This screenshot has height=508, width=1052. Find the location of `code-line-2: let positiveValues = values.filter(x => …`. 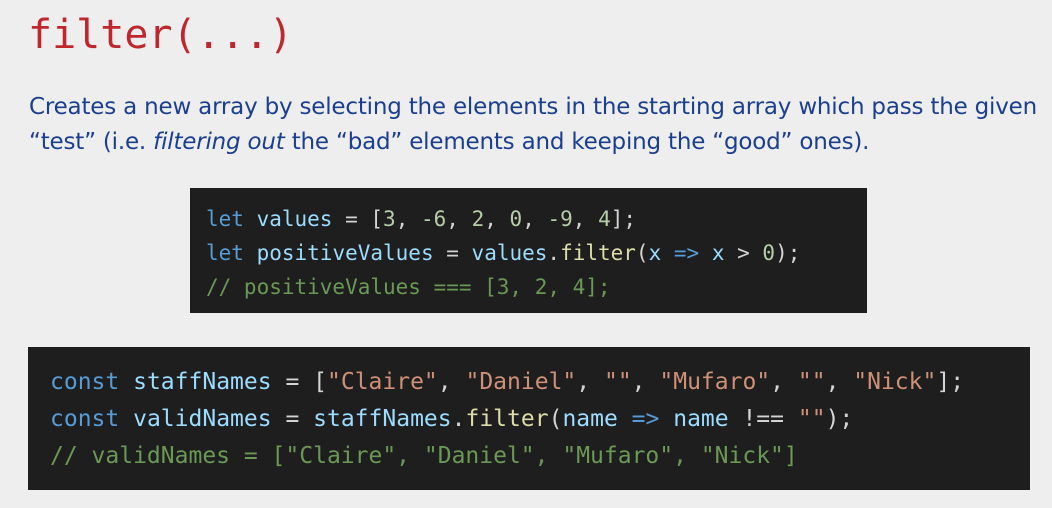

code-line-2: let positiveValues = values.filter(x => … is located at coordinates (536, 253).